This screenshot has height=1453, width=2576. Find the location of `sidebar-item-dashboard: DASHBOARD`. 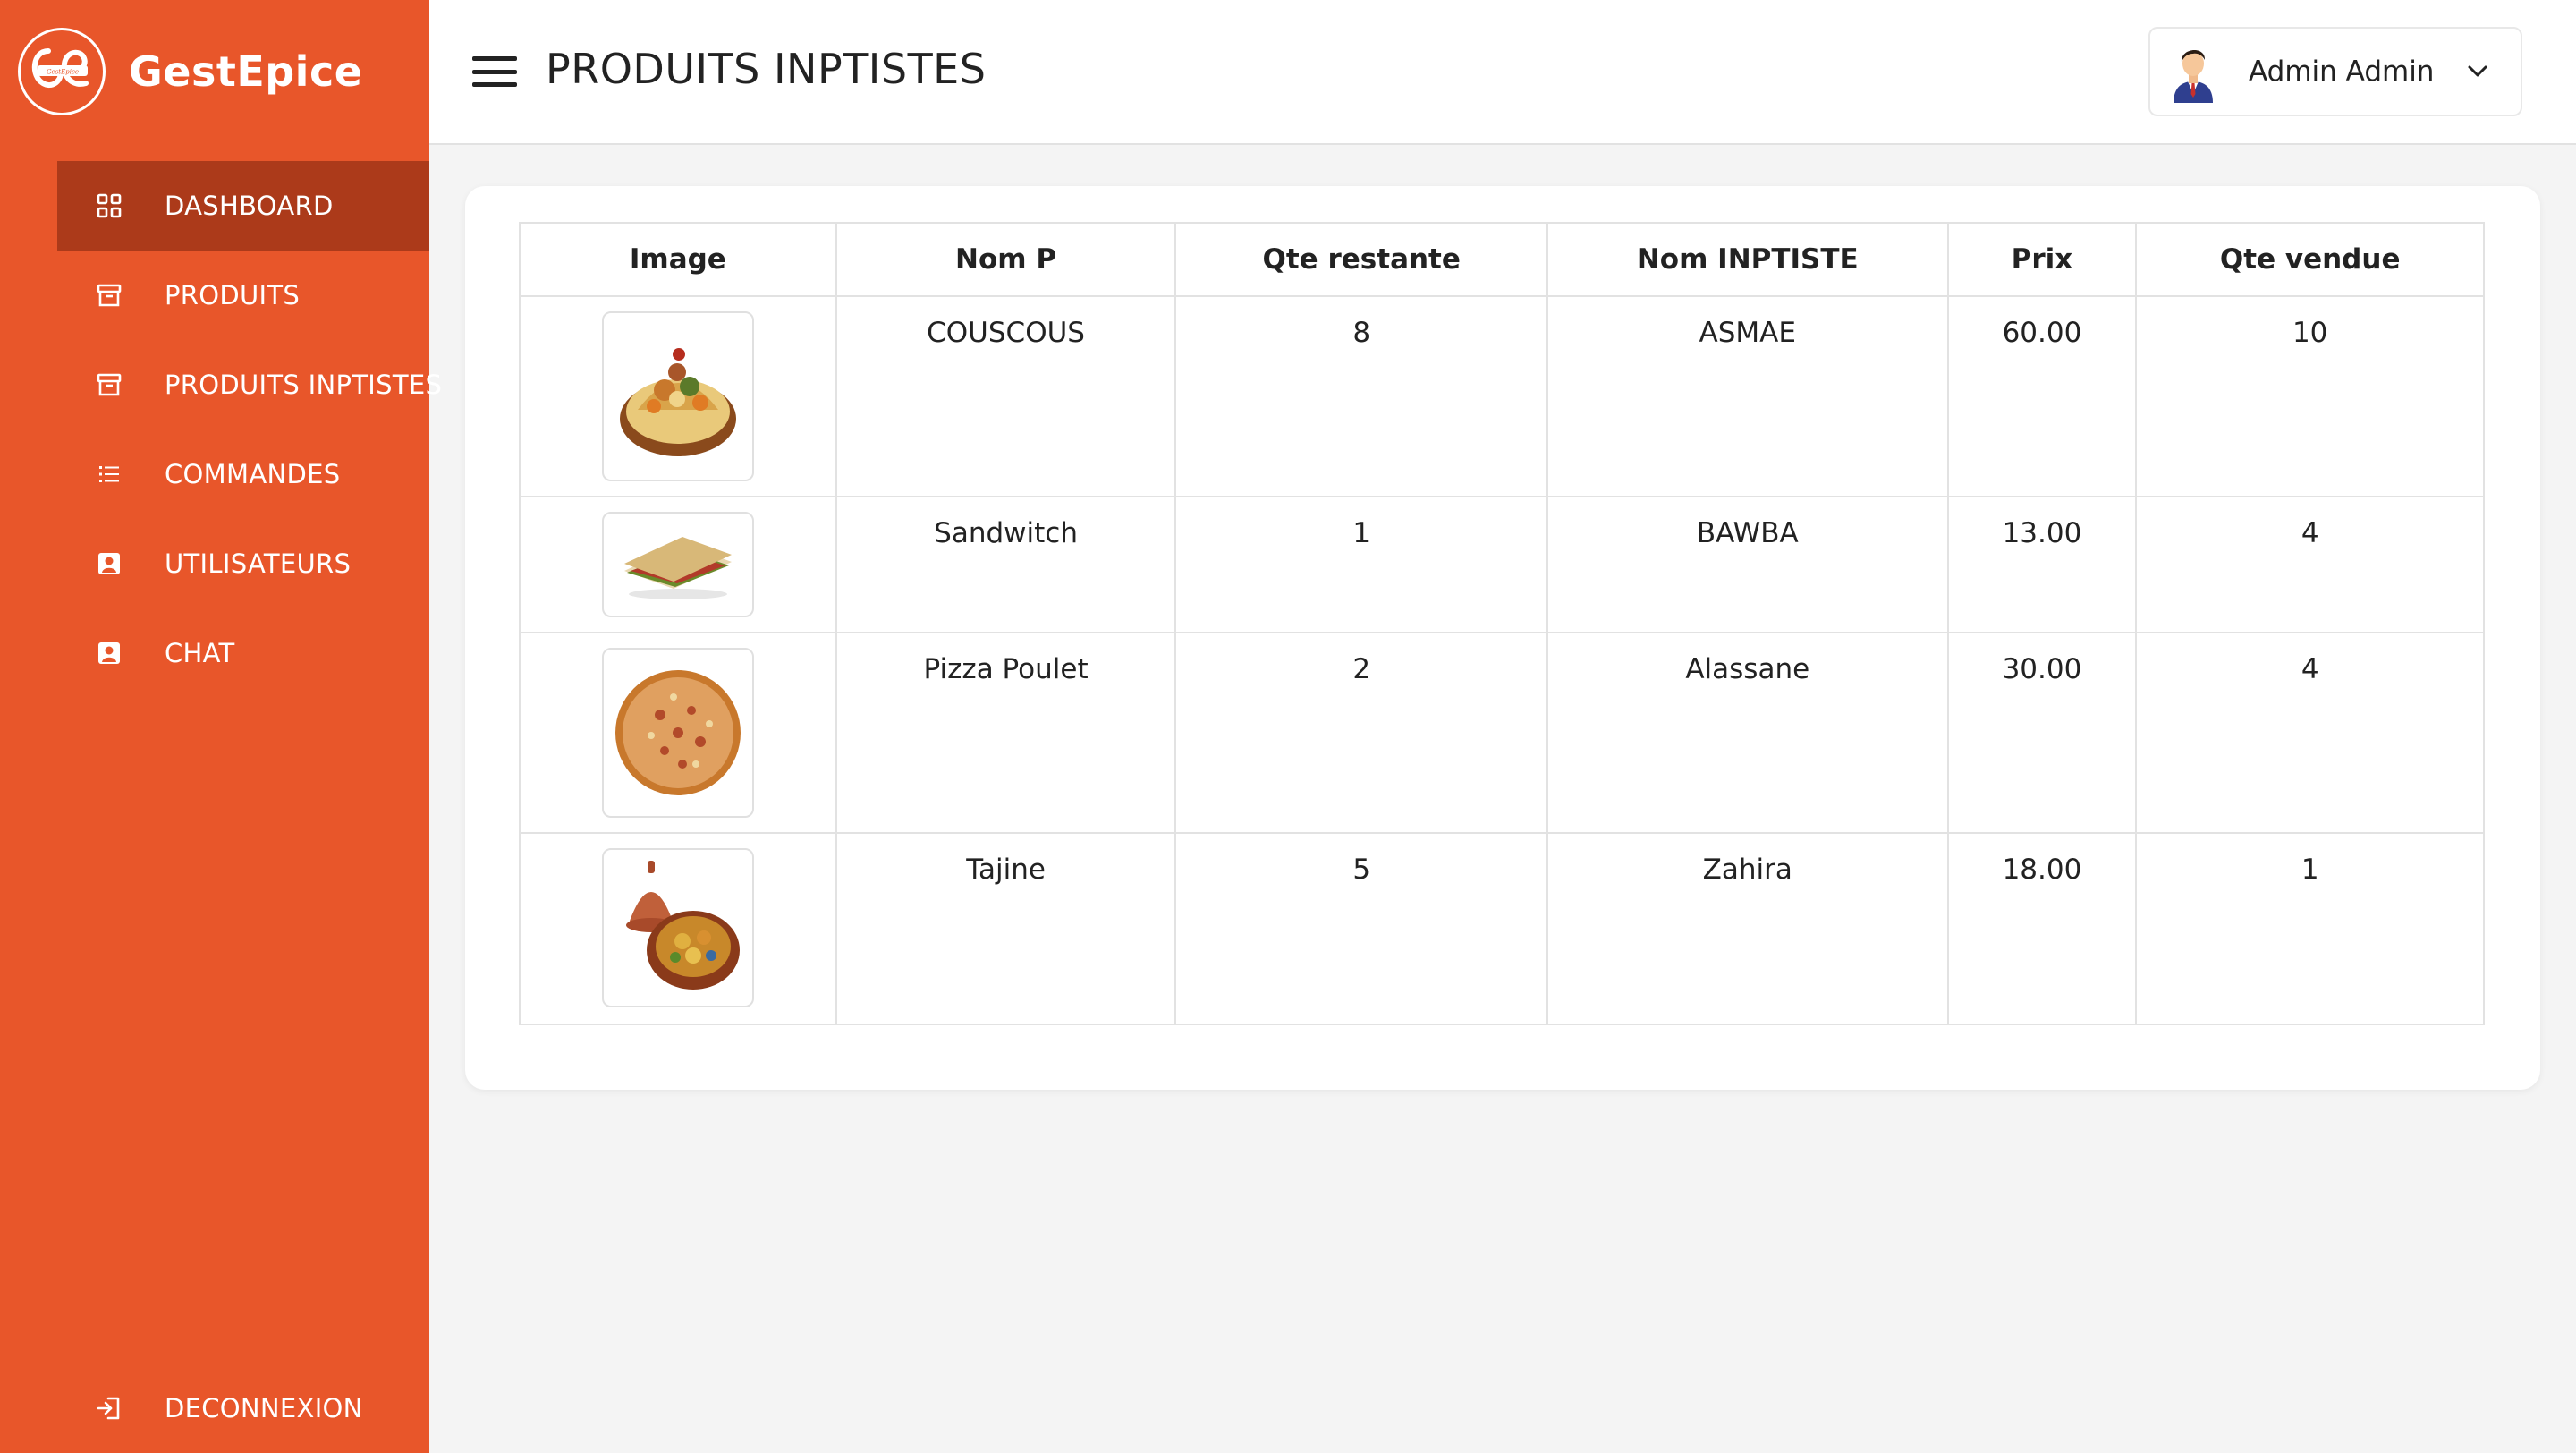

sidebar-item-dashboard: DASHBOARD is located at coordinates (243, 206).